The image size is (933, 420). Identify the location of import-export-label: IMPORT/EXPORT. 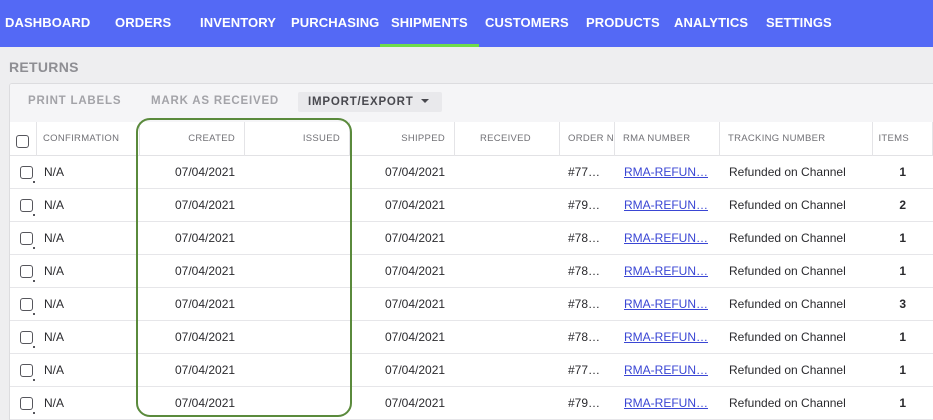
(361, 102).